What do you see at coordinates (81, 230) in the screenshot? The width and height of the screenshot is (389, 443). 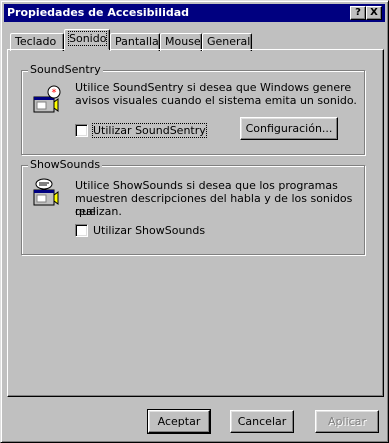 I see `showsounds-checkbox` at bounding box center [81, 230].